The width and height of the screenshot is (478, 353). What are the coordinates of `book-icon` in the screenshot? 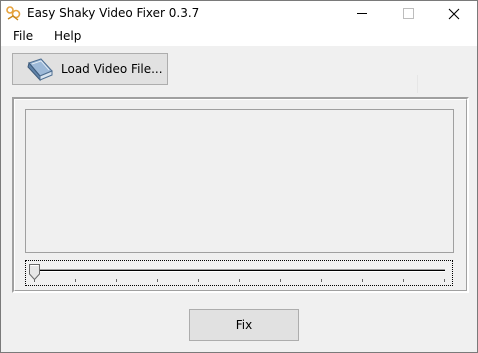 It's located at (40, 70).